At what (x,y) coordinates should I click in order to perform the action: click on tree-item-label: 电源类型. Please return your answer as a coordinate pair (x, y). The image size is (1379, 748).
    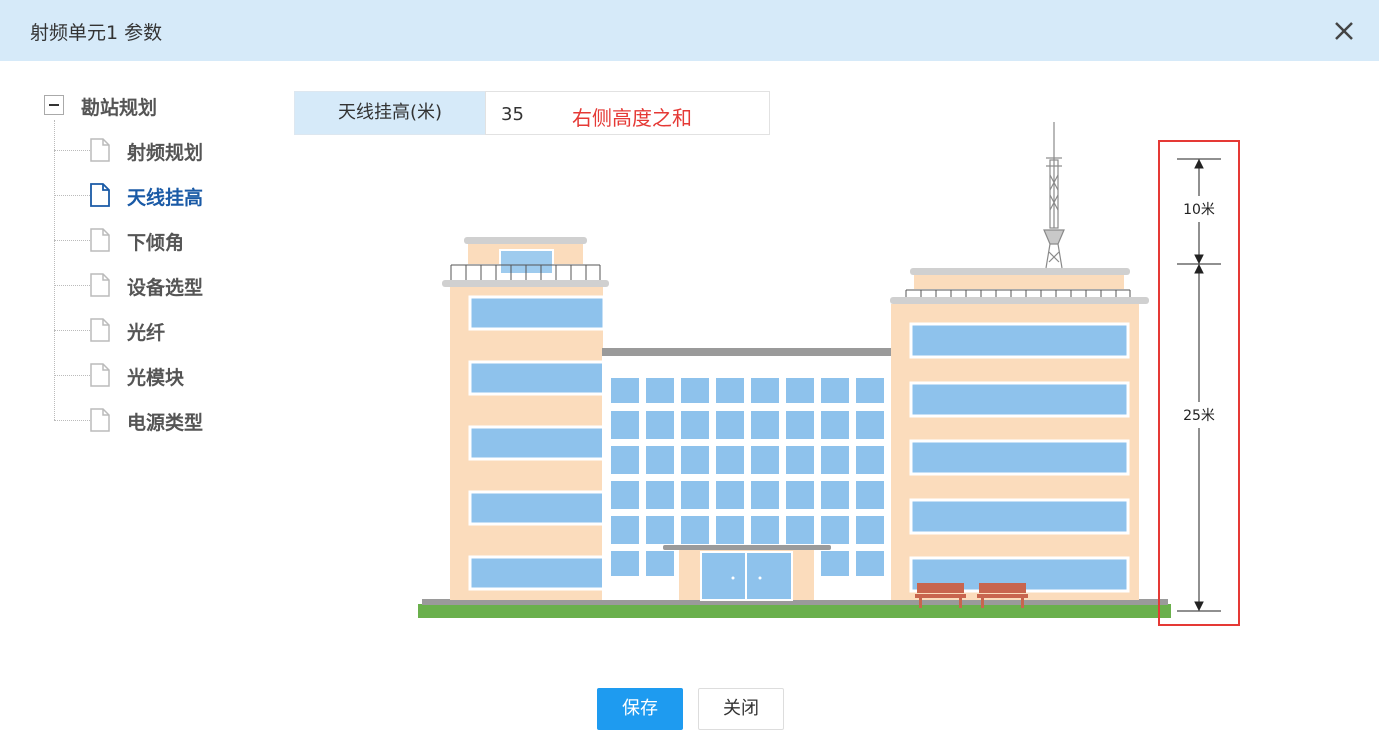
    Looking at the image, I should click on (165, 423).